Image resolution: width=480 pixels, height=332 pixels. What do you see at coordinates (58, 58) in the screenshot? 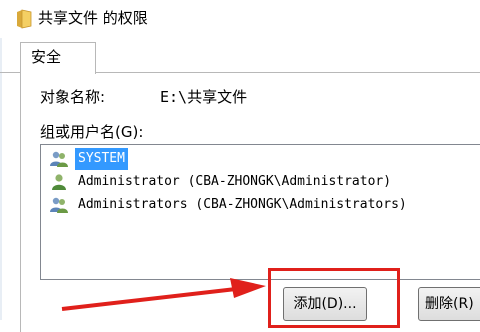
I see `tab-security: 安全` at bounding box center [58, 58].